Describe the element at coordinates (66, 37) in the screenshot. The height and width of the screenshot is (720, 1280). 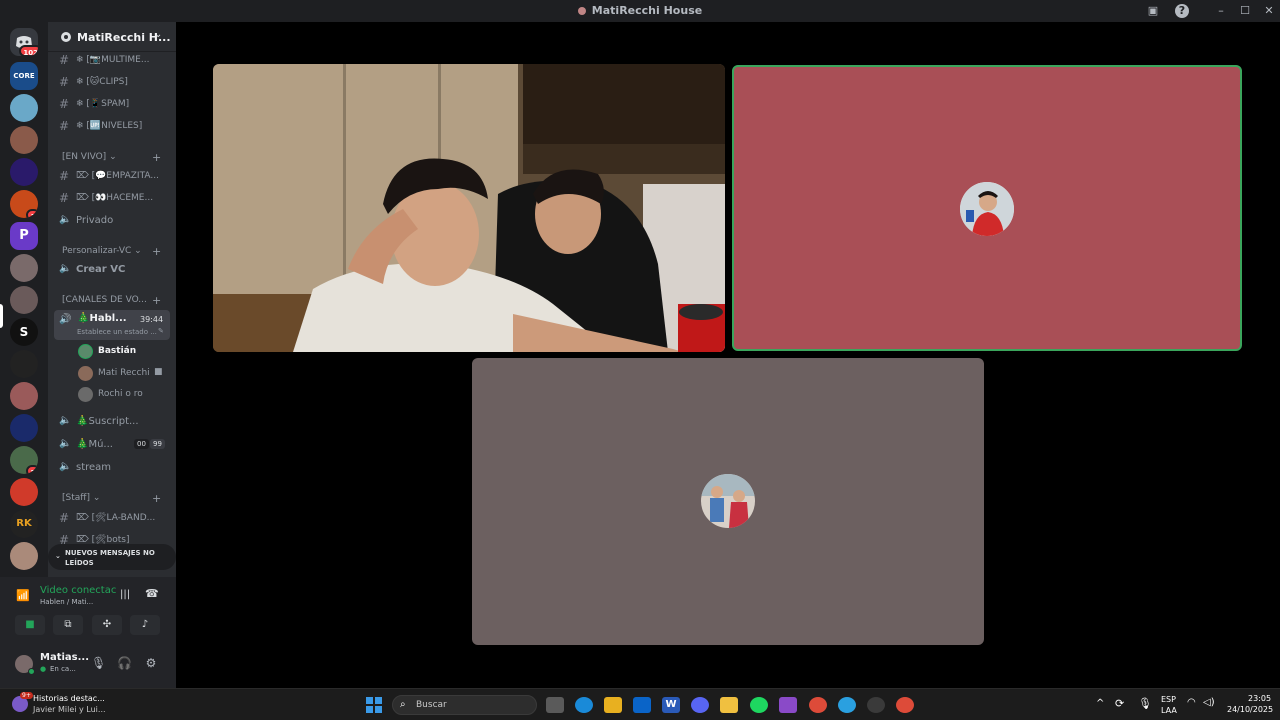
I see `server-boost-icon` at that location.